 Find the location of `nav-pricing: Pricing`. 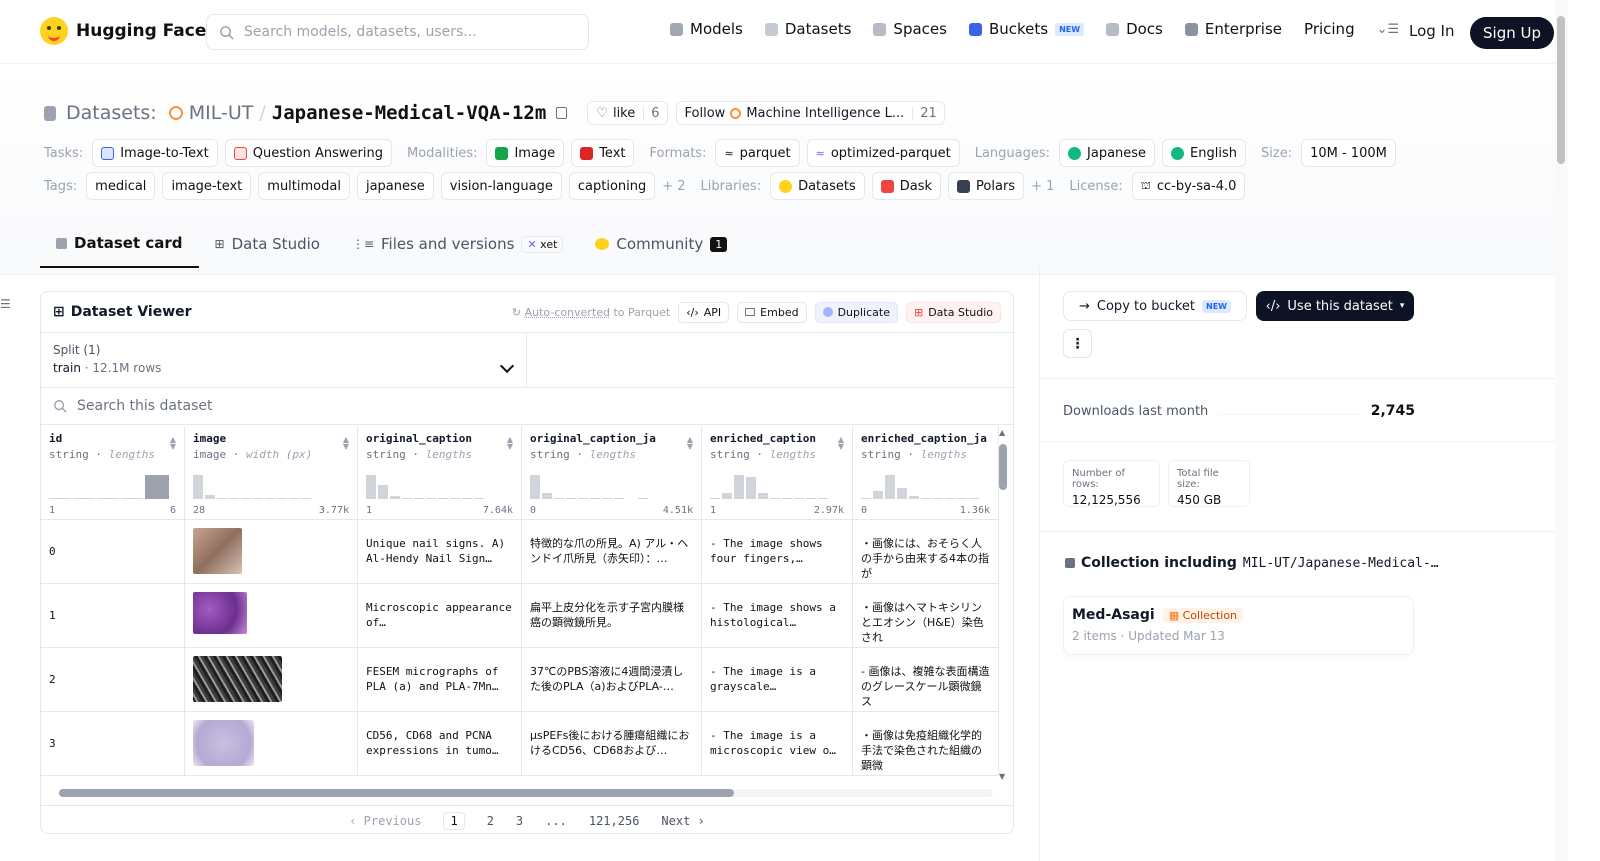

nav-pricing: Pricing is located at coordinates (1329, 29).